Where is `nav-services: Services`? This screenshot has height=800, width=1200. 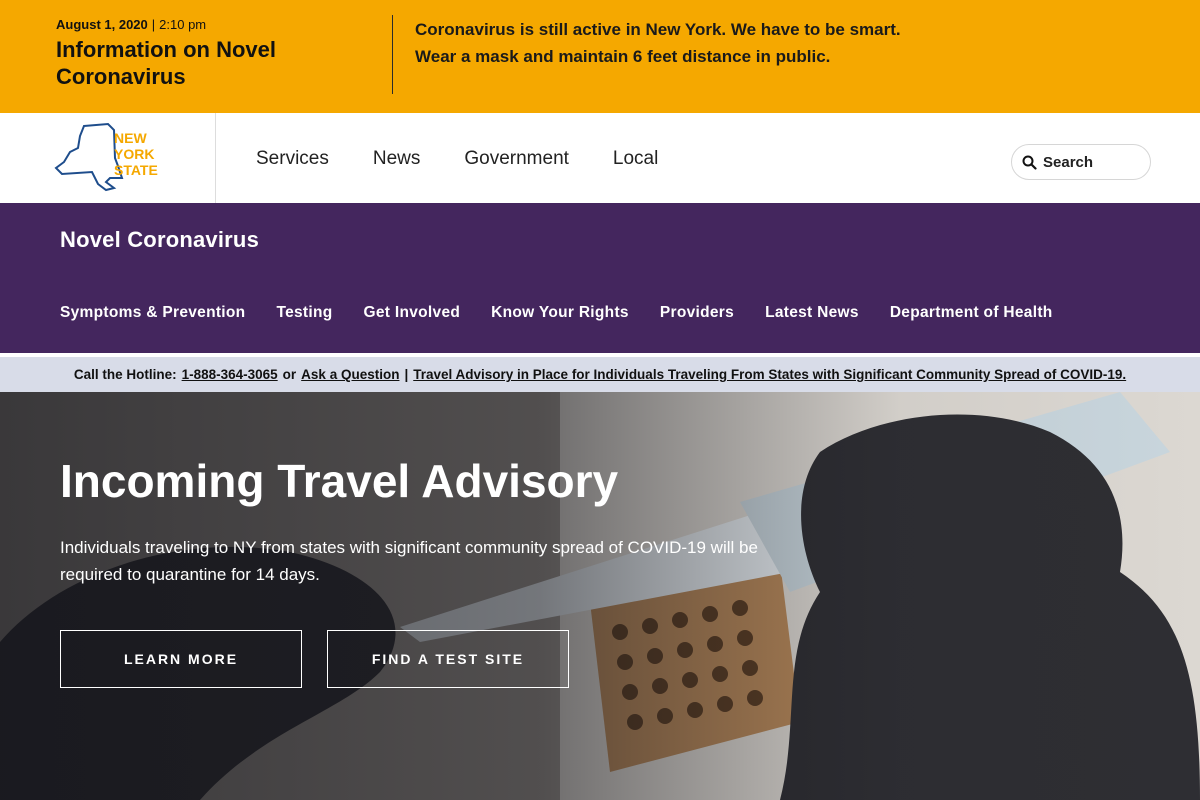 nav-services: Services is located at coordinates (292, 159).